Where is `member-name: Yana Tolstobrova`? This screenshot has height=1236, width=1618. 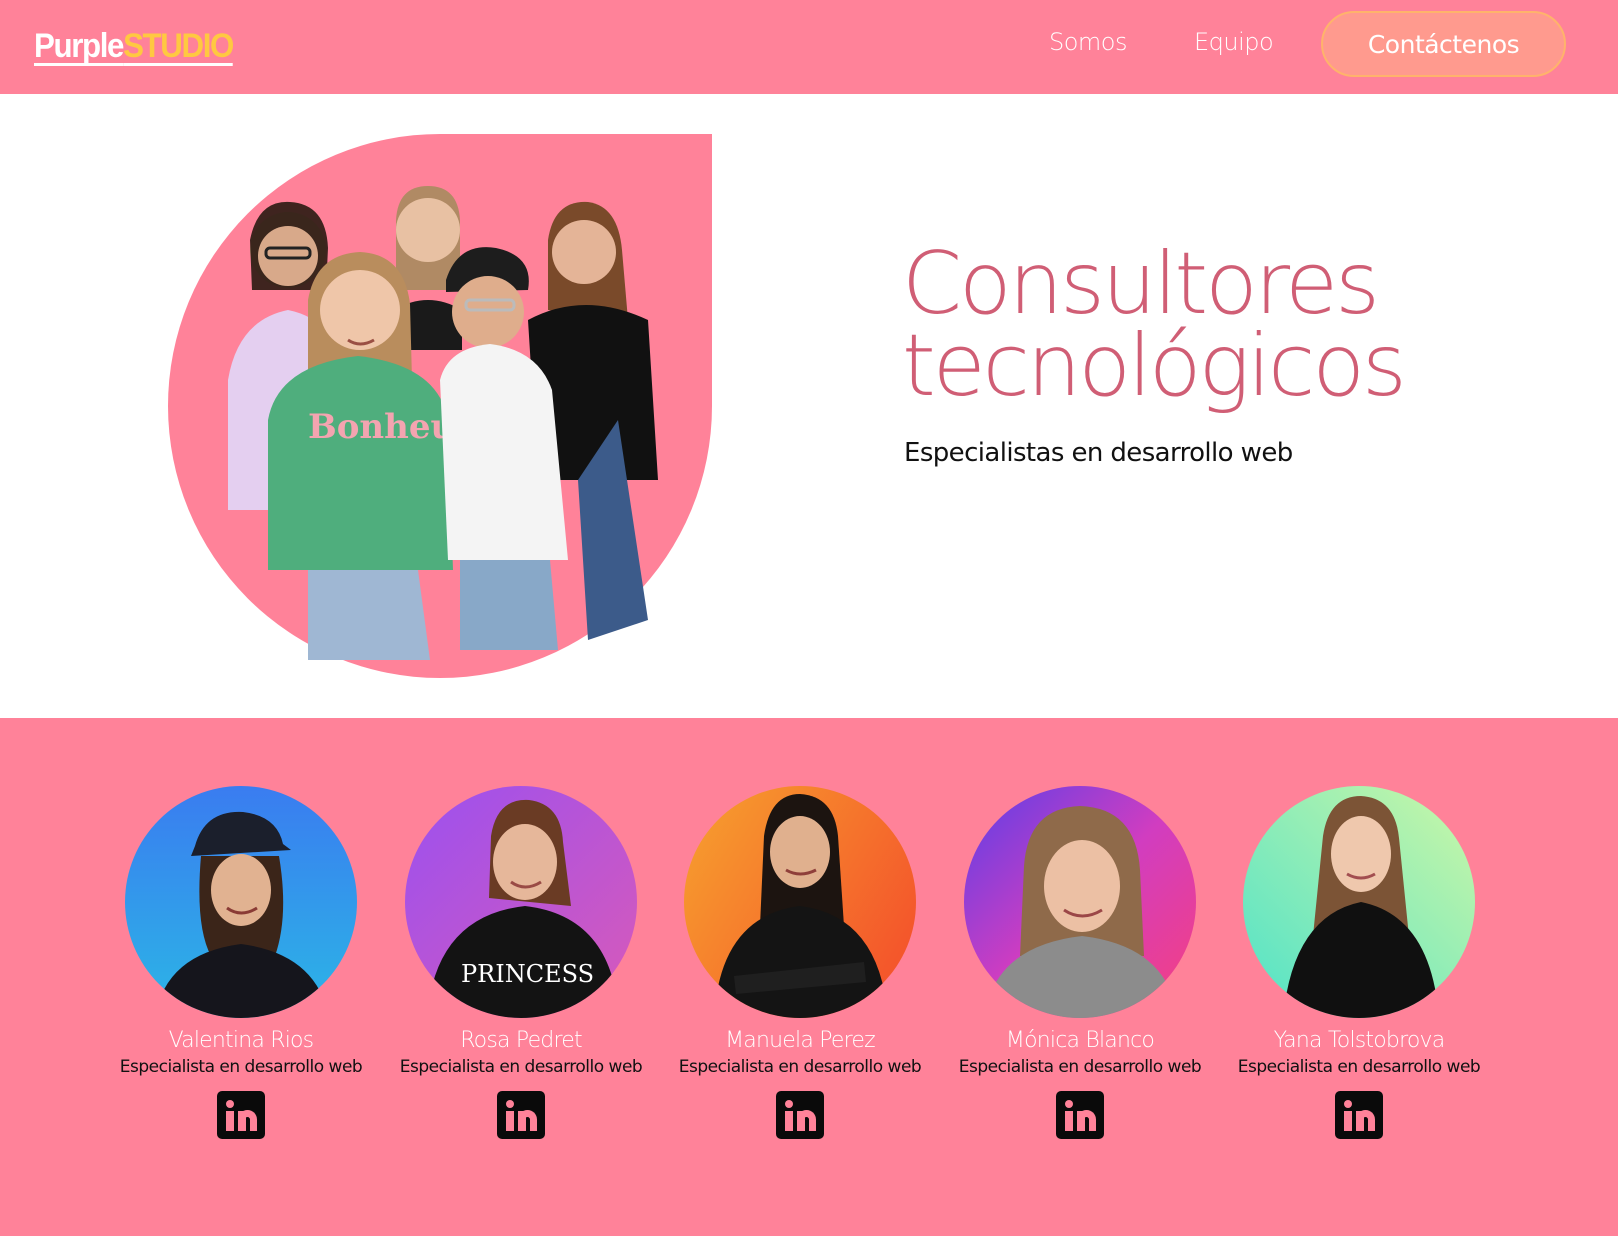
member-name: Yana Tolstobrova is located at coordinates (1359, 1040).